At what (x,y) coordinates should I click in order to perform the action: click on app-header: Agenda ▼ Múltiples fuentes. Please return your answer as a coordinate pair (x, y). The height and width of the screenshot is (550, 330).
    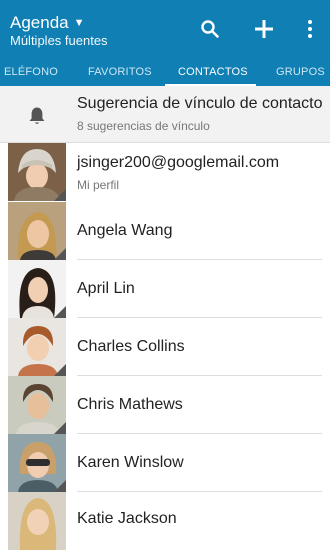
    Looking at the image, I should click on (165, 29).